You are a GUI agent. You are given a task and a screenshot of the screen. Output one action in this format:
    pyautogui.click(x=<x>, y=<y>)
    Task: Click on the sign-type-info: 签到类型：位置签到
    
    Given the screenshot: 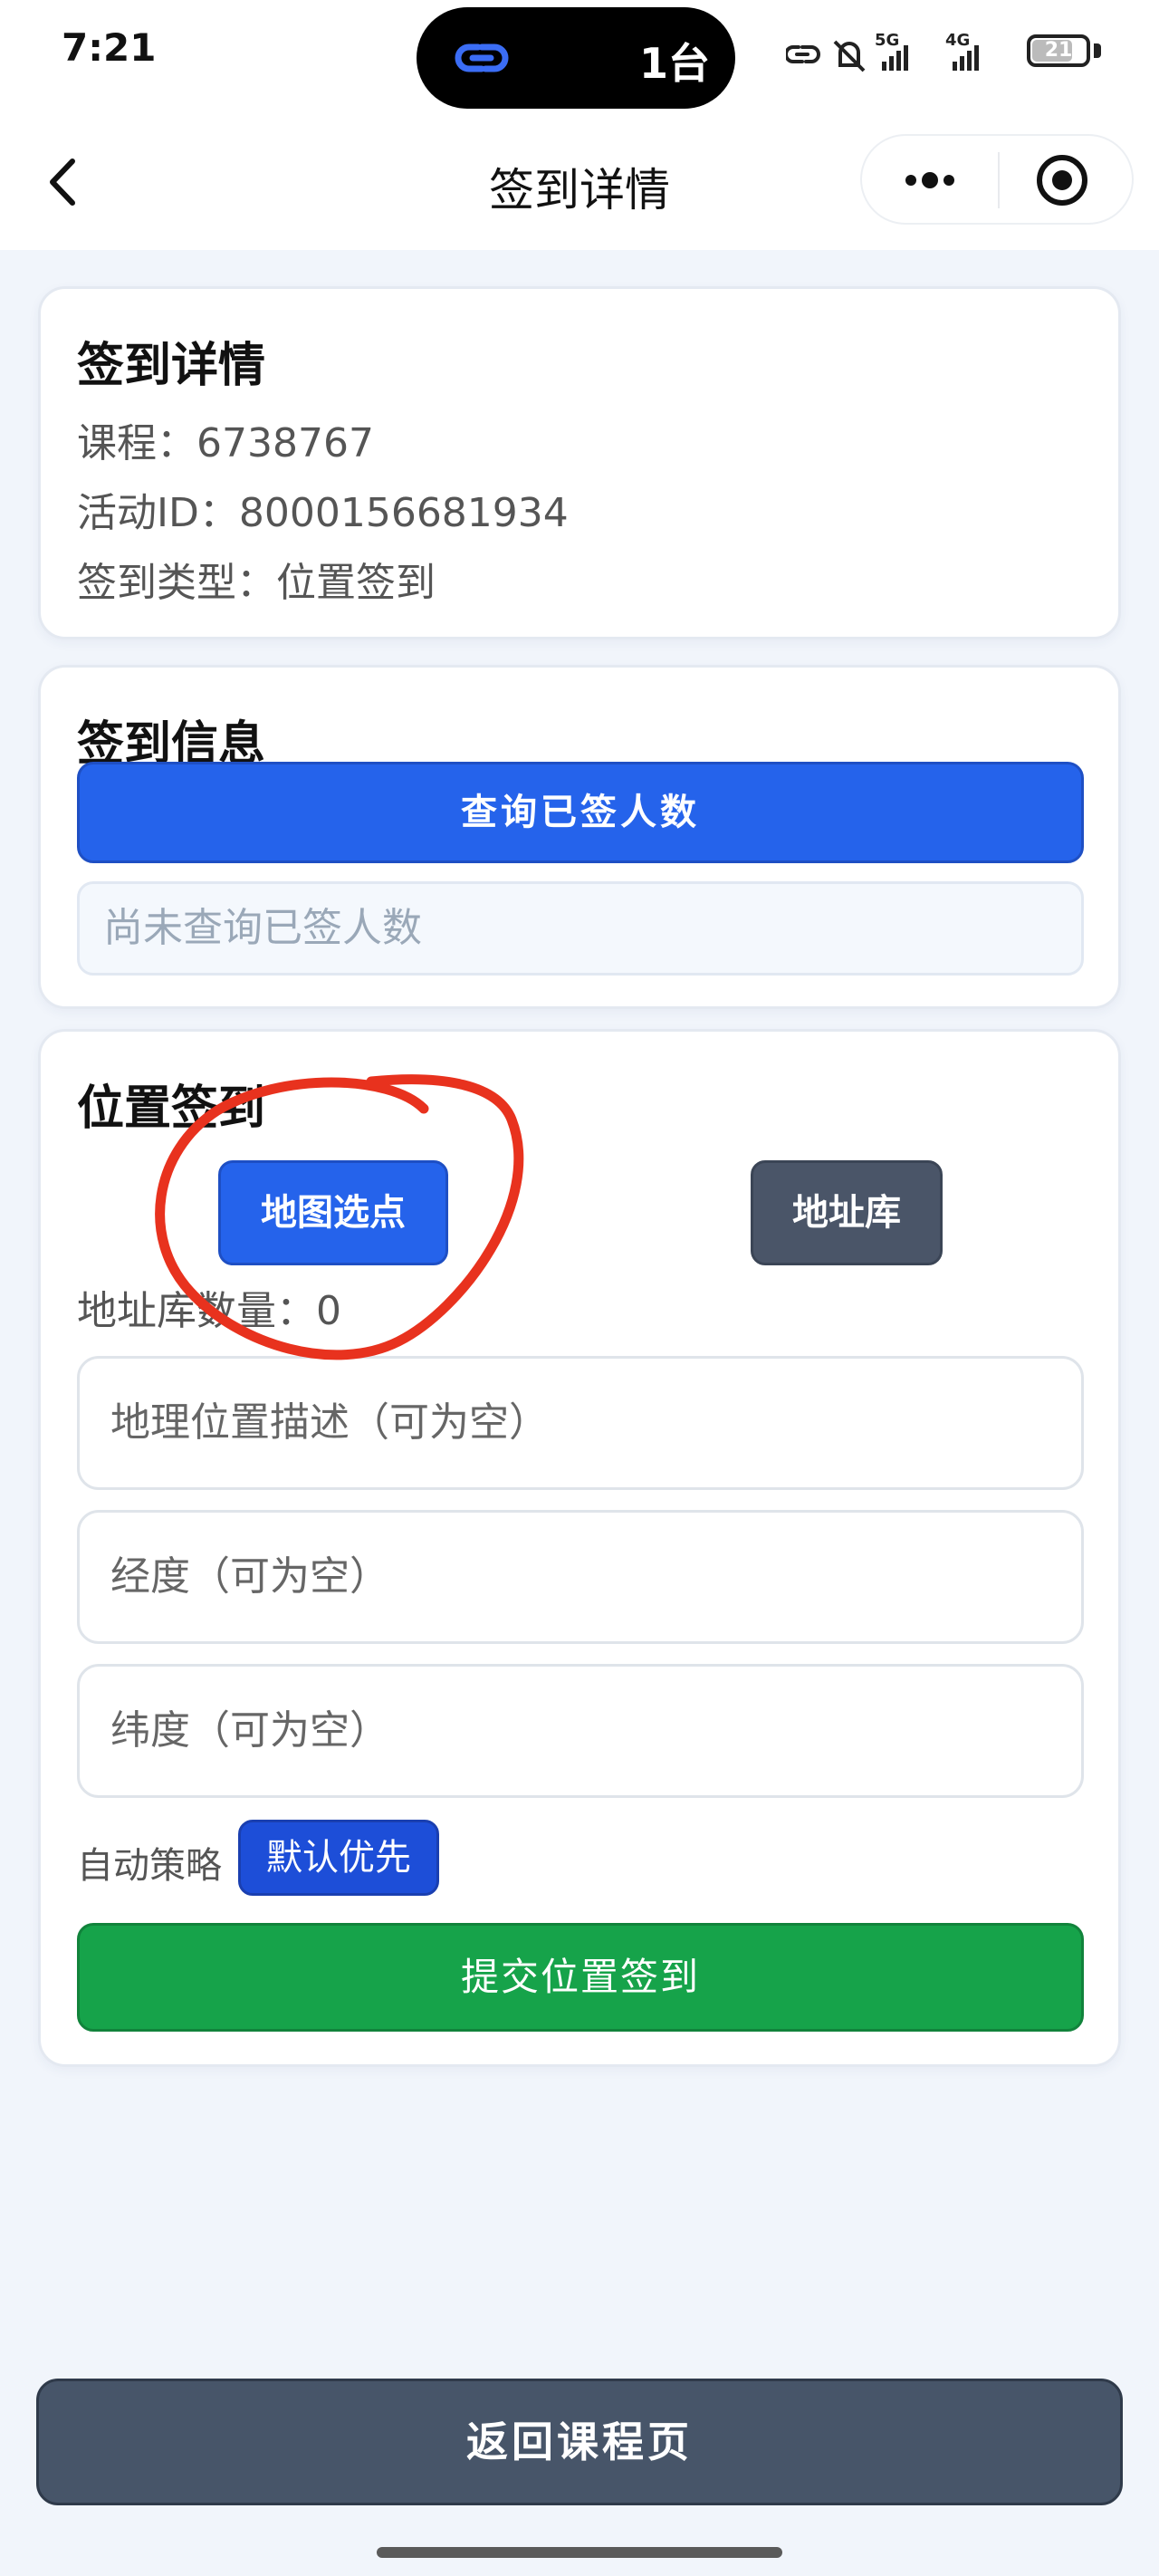 What is the action you would take?
    pyautogui.click(x=256, y=583)
    